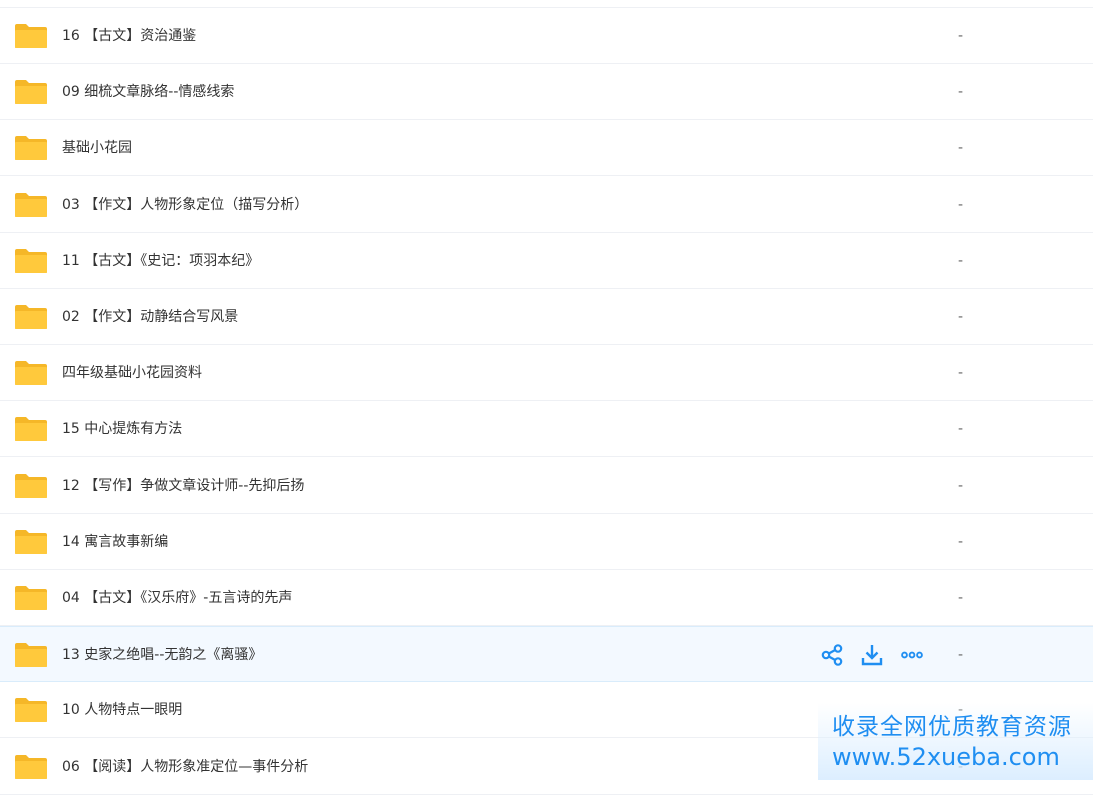  I want to click on file-row: 14 寓言故事新编 -, so click(546, 542).